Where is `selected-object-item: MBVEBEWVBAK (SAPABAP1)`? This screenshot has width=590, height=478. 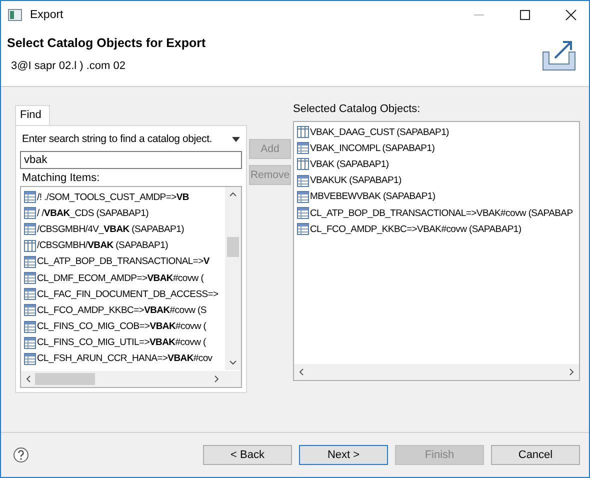 selected-object-item: MBVEBEWVBAK (SAPABAP1) is located at coordinates (373, 196).